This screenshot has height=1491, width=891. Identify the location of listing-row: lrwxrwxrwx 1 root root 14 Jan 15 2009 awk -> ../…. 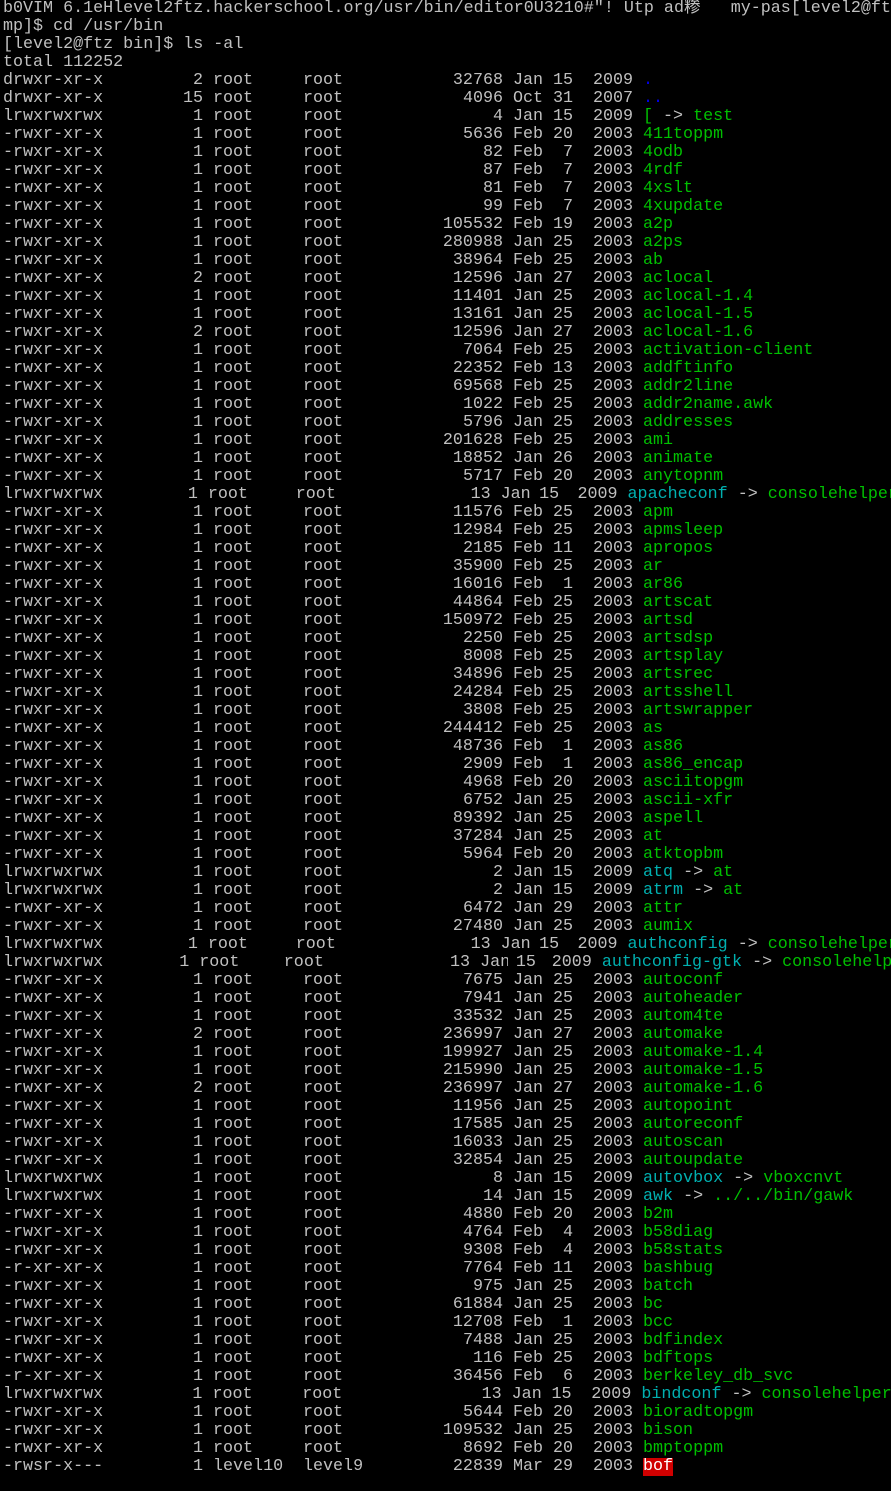
(447, 1197).